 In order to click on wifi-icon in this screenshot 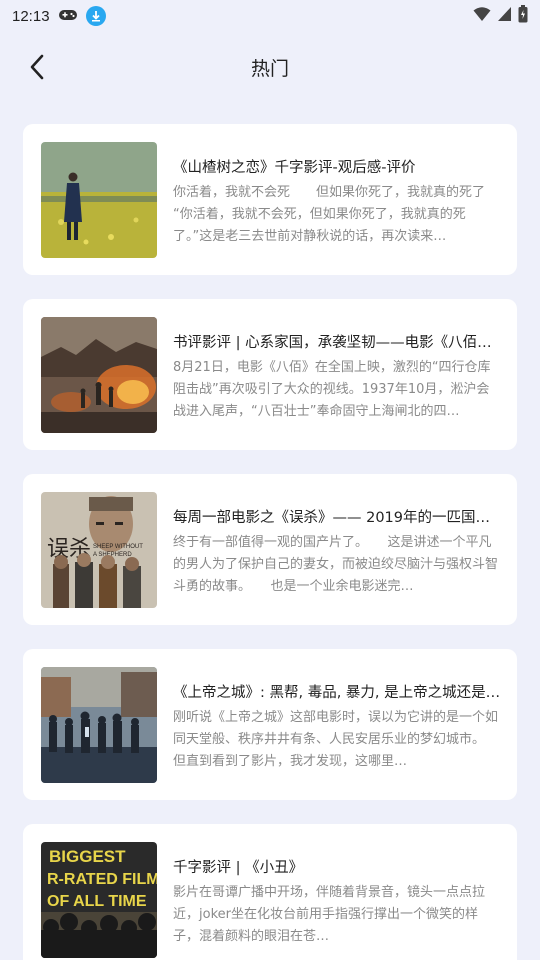, I will do `click(482, 16)`.